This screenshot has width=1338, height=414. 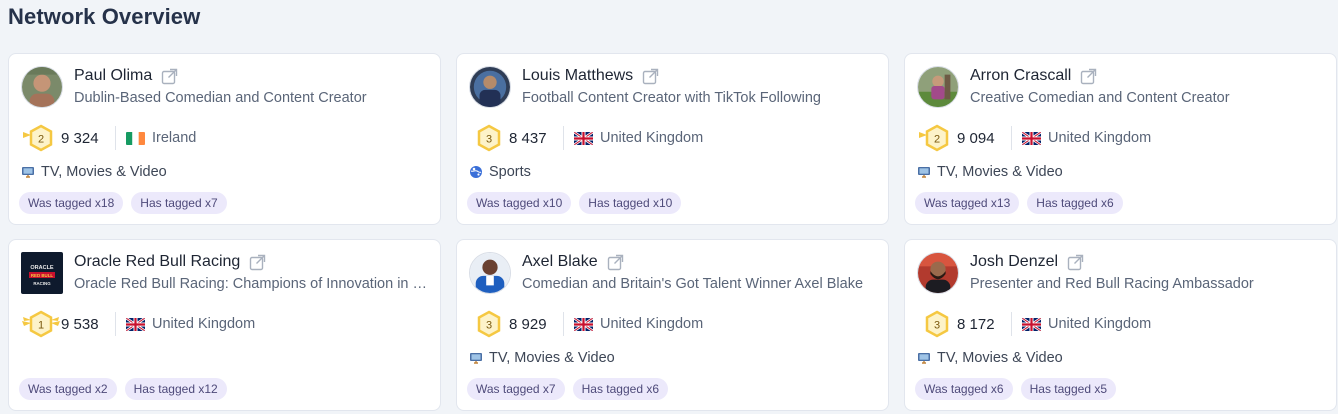 What do you see at coordinates (519, 203) in the screenshot?
I see `was-tagged-chip: Was tagged x10` at bounding box center [519, 203].